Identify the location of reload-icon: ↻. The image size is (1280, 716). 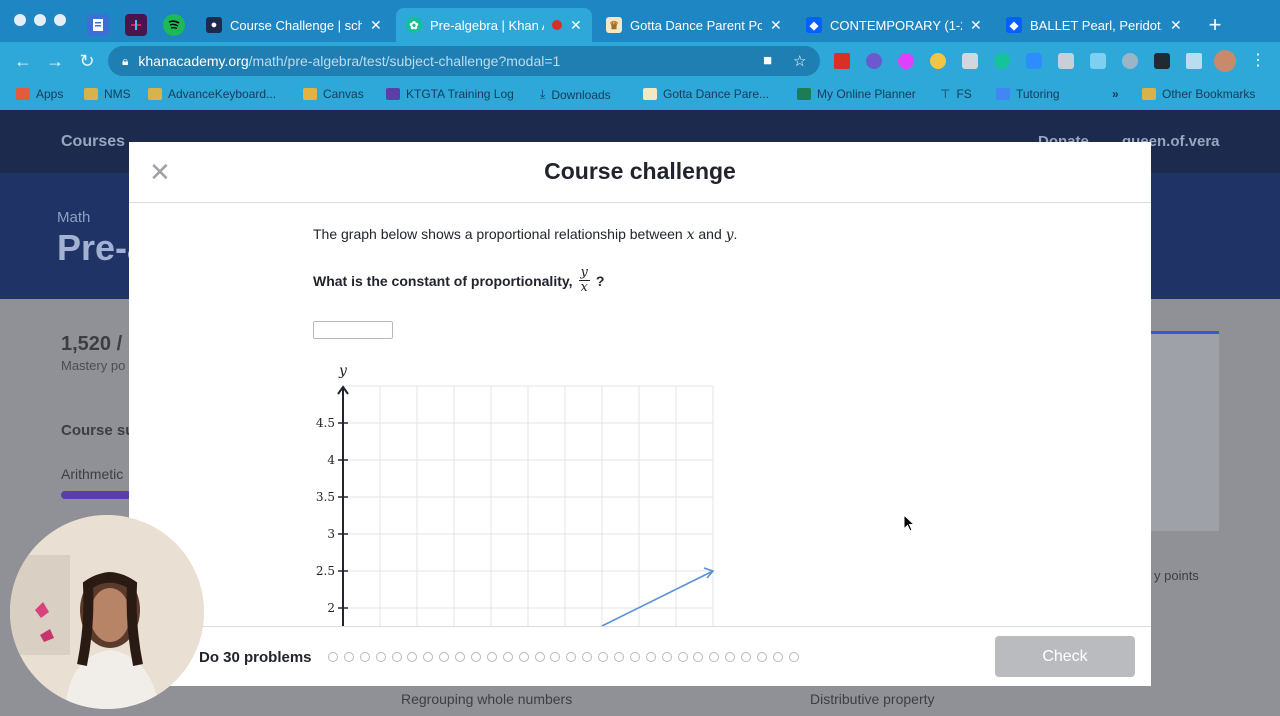
(87, 61).